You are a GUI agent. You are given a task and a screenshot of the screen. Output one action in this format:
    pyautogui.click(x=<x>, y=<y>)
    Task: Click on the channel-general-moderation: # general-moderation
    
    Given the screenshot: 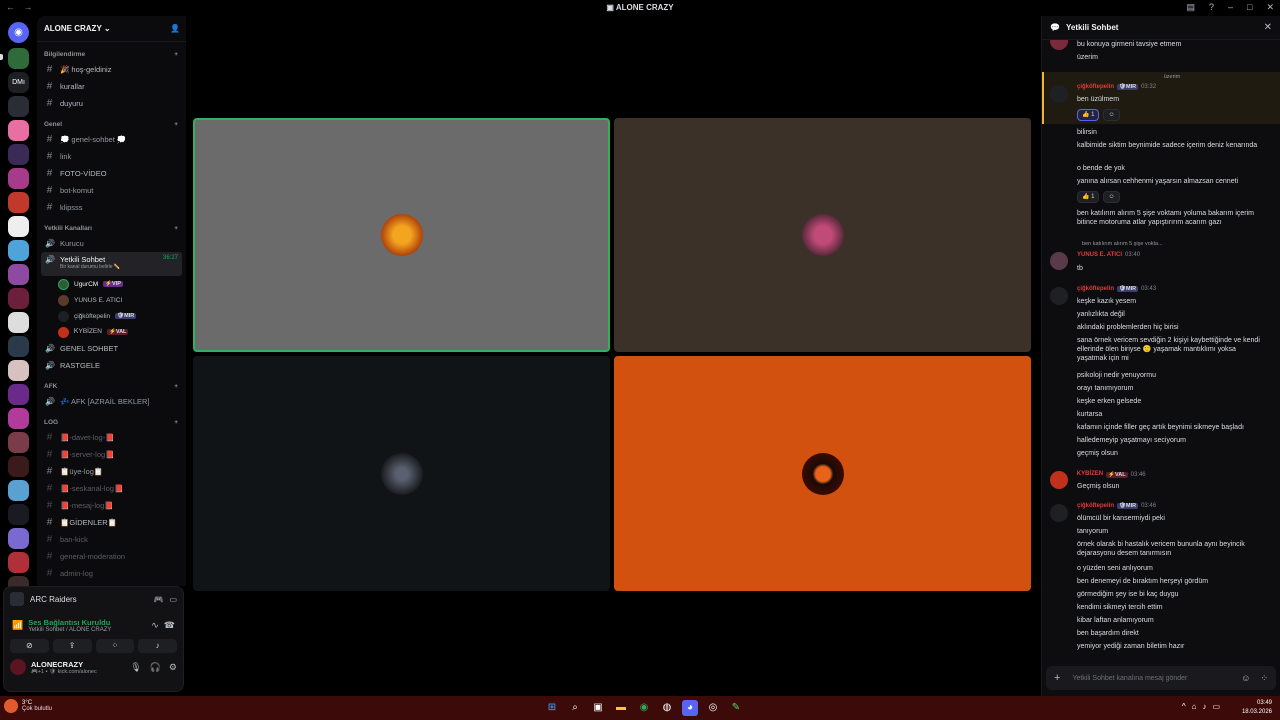 What is the action you would take?
    pyautogui.click(x=111, y=556)
    